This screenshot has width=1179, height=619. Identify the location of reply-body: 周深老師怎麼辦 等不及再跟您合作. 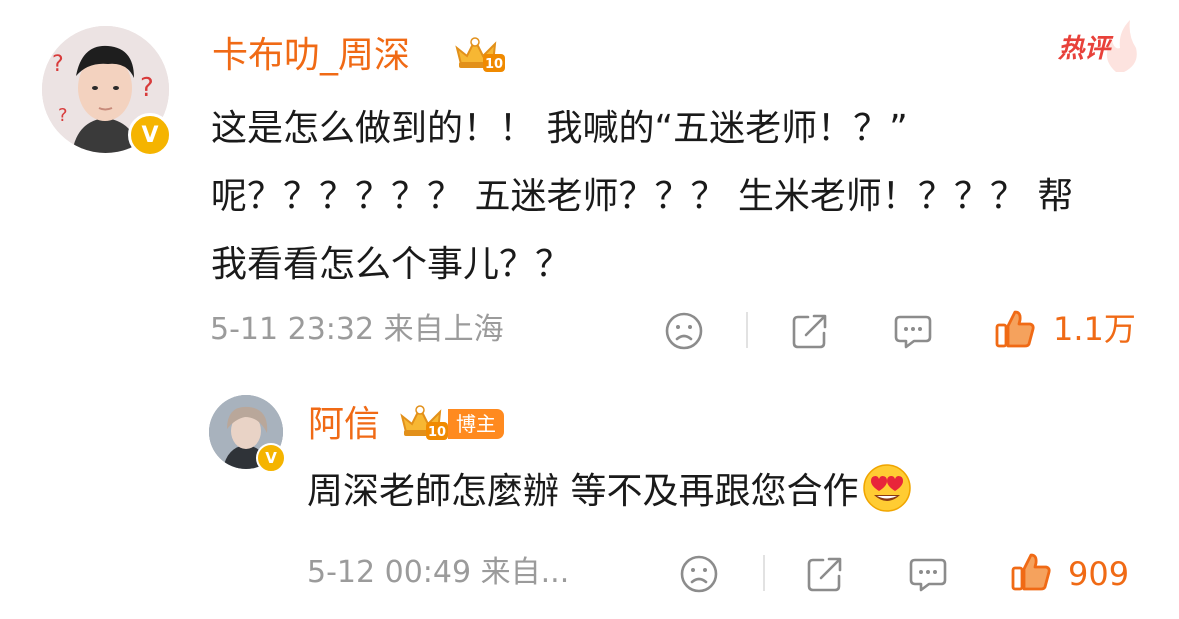
(737, 492).